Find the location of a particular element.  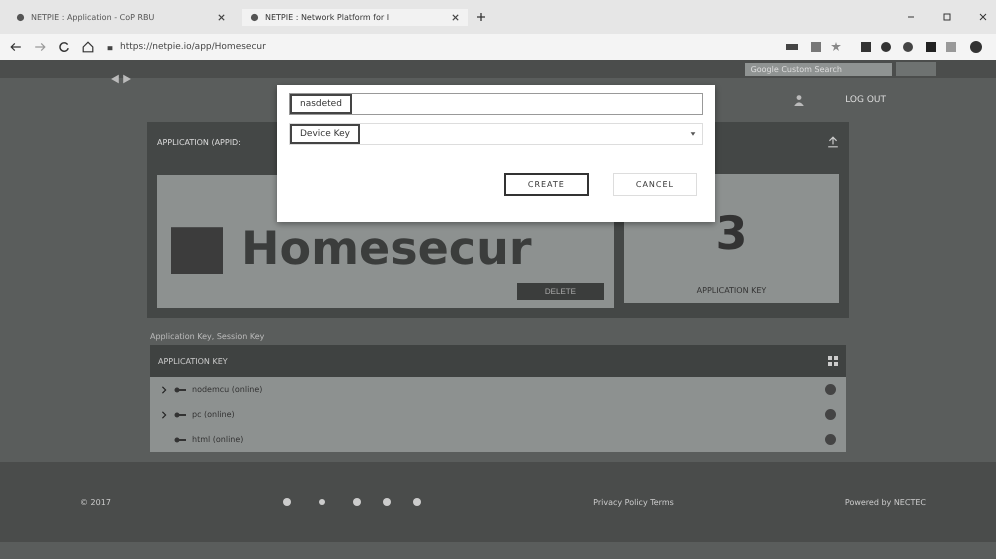

share-icon is located at coordinates (833, 142).